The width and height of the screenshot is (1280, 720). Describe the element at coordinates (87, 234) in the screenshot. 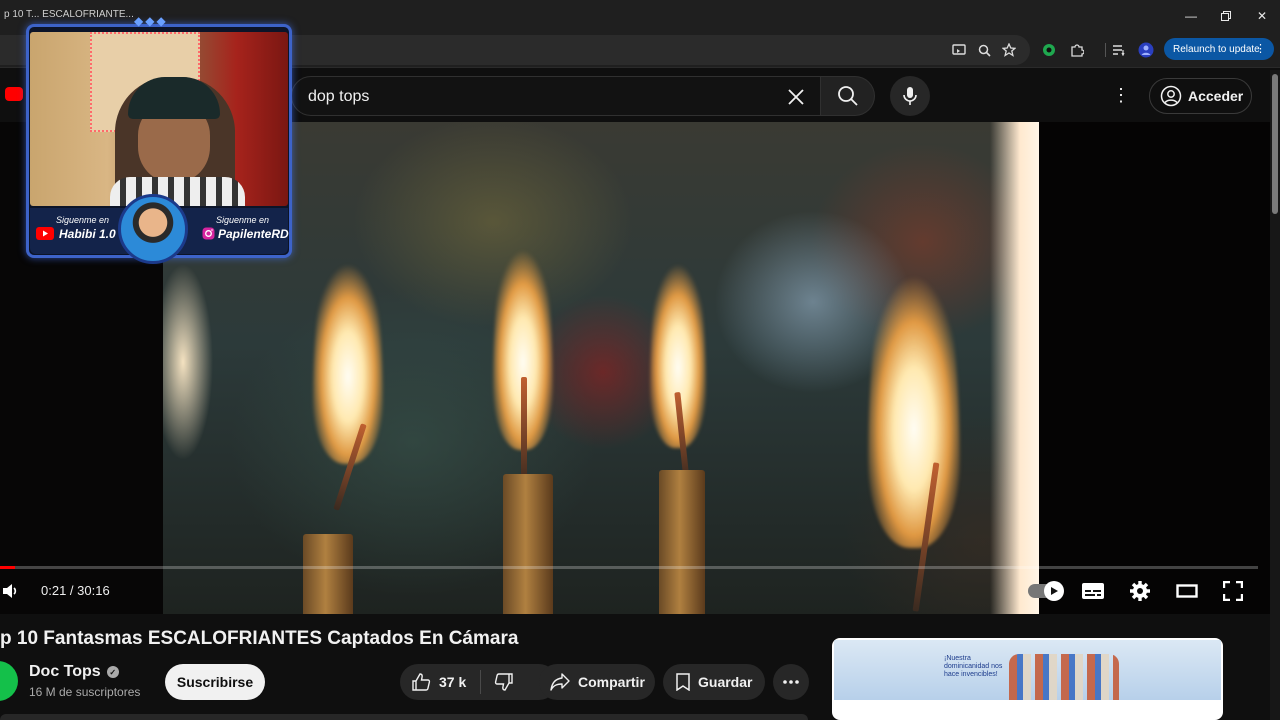

I see `left-social-handle: Habibi 1.0` at that location.